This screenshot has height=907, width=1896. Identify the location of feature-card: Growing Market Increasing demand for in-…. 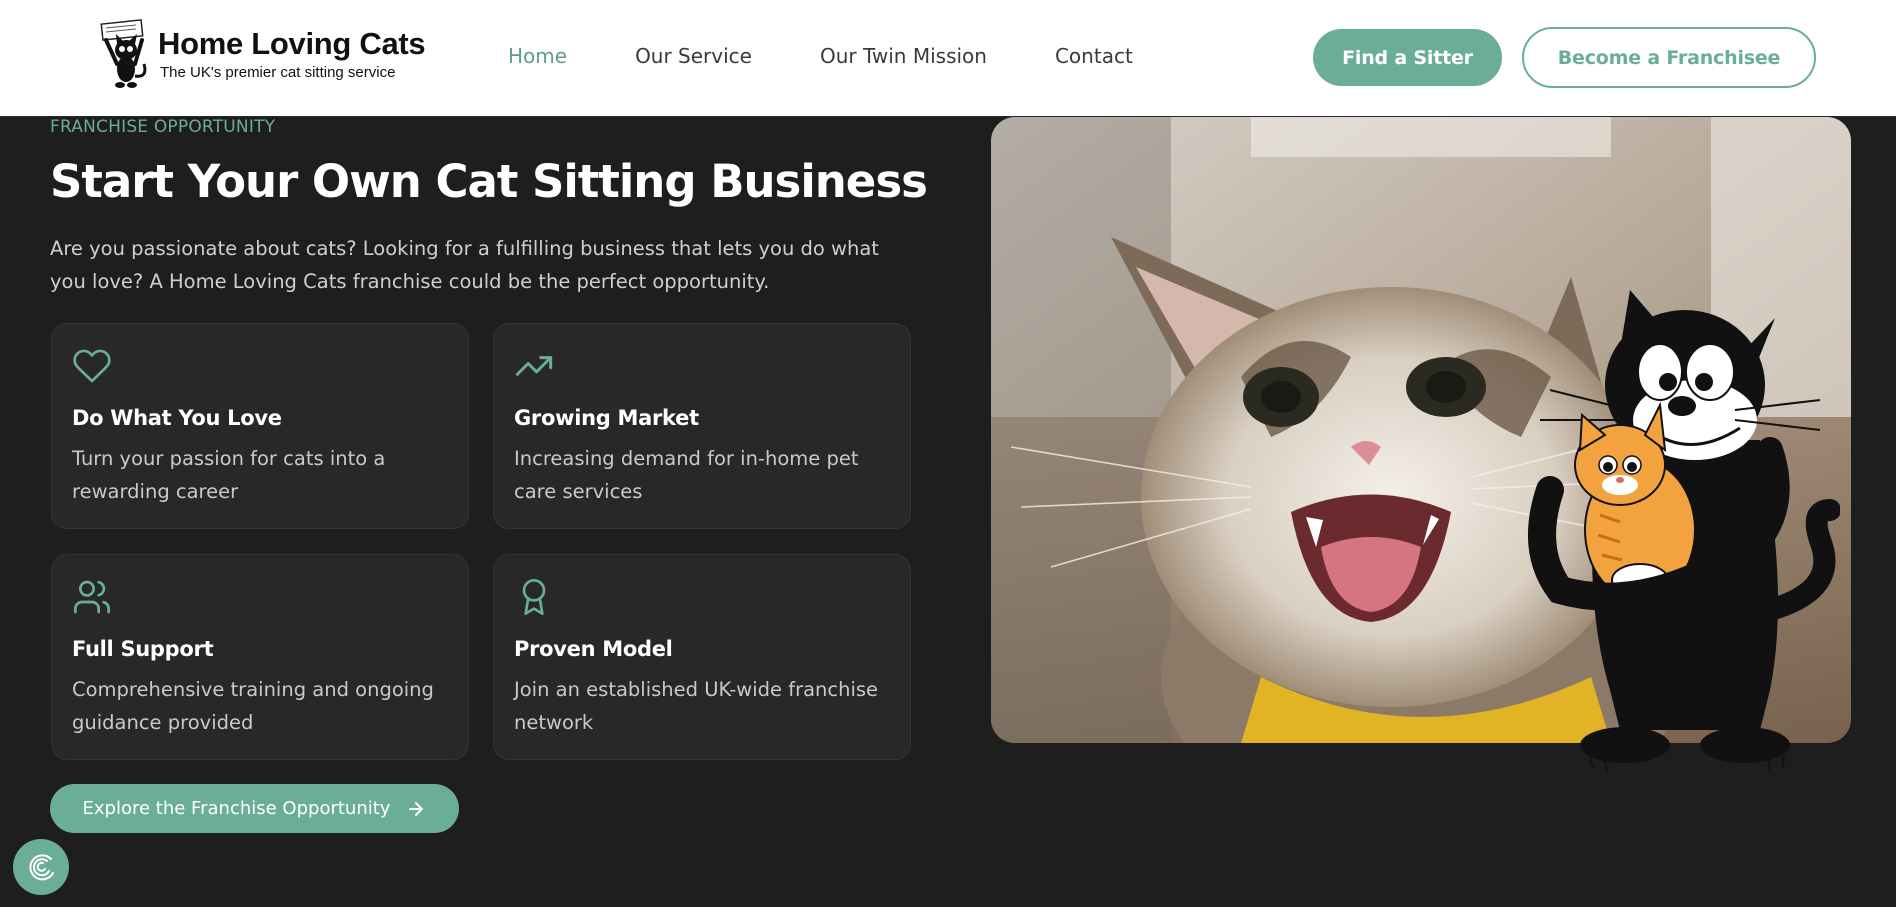
(702, 426).